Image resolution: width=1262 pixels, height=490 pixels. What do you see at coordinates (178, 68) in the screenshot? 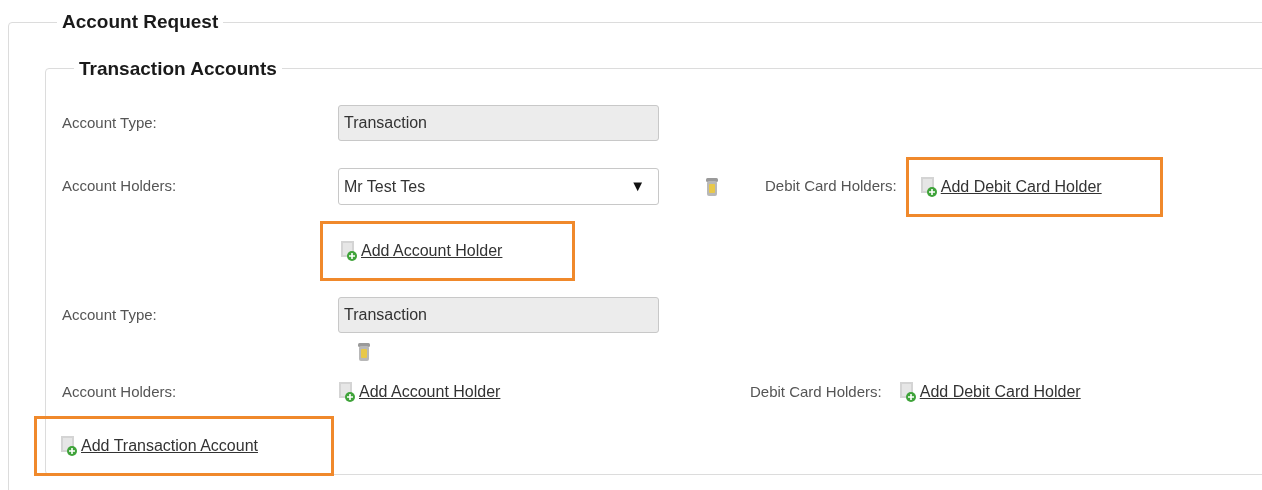
I see `subsection-title: Transaction Accounts` at bounding box center [178, 68].